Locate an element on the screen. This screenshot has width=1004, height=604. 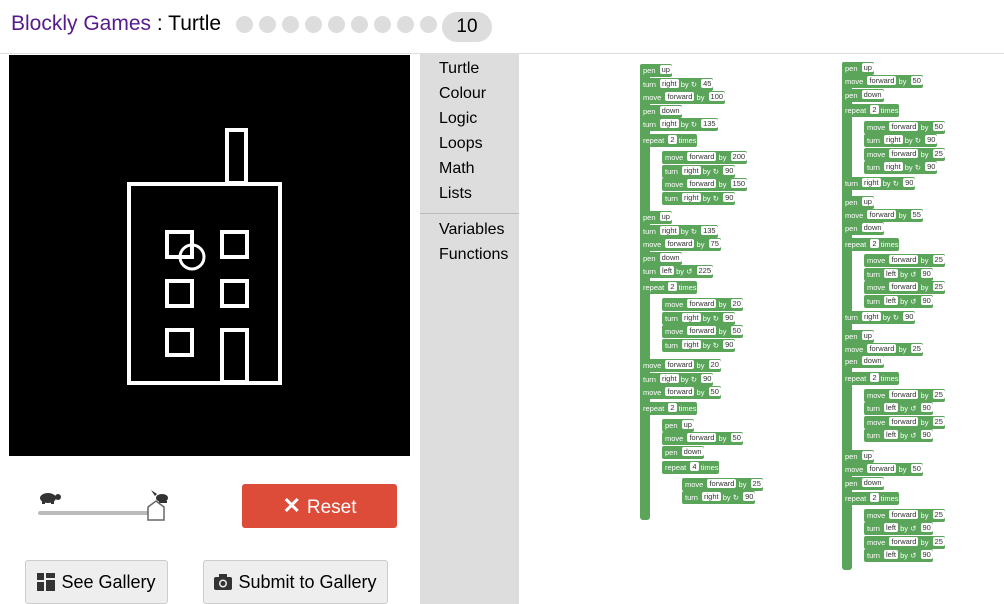
see-gallery-button: See Gallery is located at coordinates (96, 582).